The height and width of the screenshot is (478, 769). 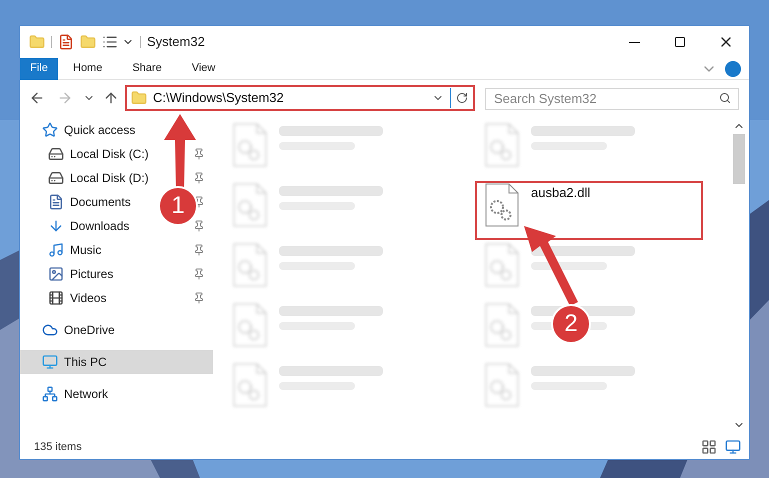 I want to click on videos-icon, so click(x=56, y=298).